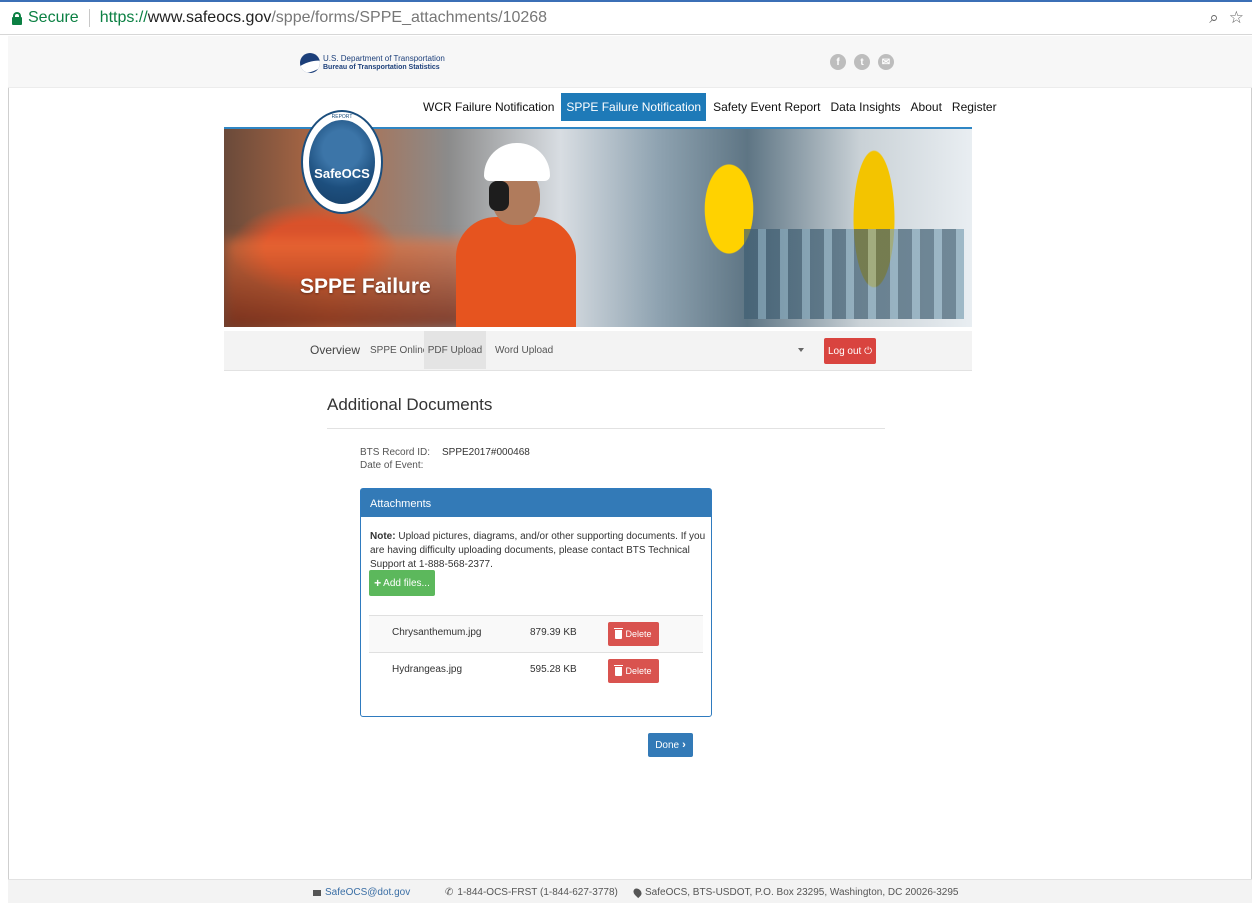 Image resolution: width=1252 pixels, height=903 pixels. What do you see at coordinates (310, 63) in the screenshot?
I see `usdot-emblem-icon` at bounding box center [310, 63].